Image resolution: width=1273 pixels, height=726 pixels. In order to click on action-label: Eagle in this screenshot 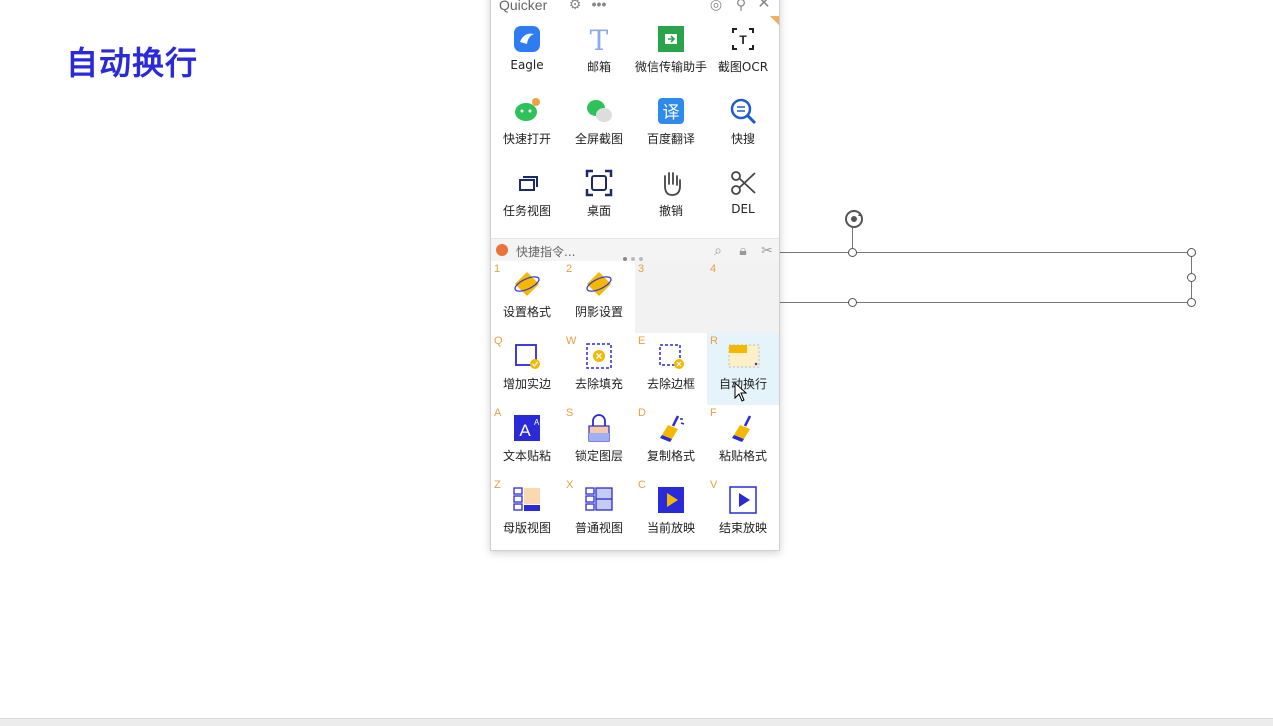, I will do `click(527, 65)`.